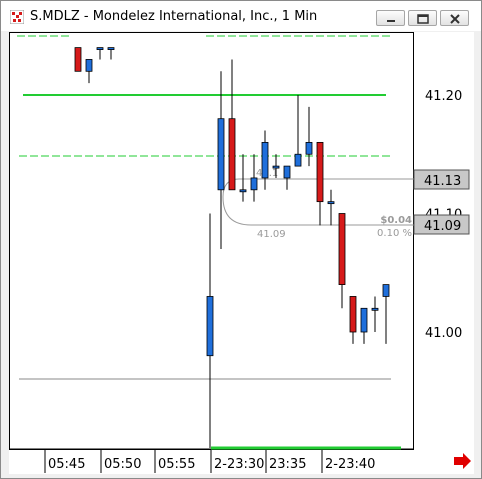 This screenshot has height=479, width=482. I want to click on time-tick-label: 05:50, so click(122, 464).